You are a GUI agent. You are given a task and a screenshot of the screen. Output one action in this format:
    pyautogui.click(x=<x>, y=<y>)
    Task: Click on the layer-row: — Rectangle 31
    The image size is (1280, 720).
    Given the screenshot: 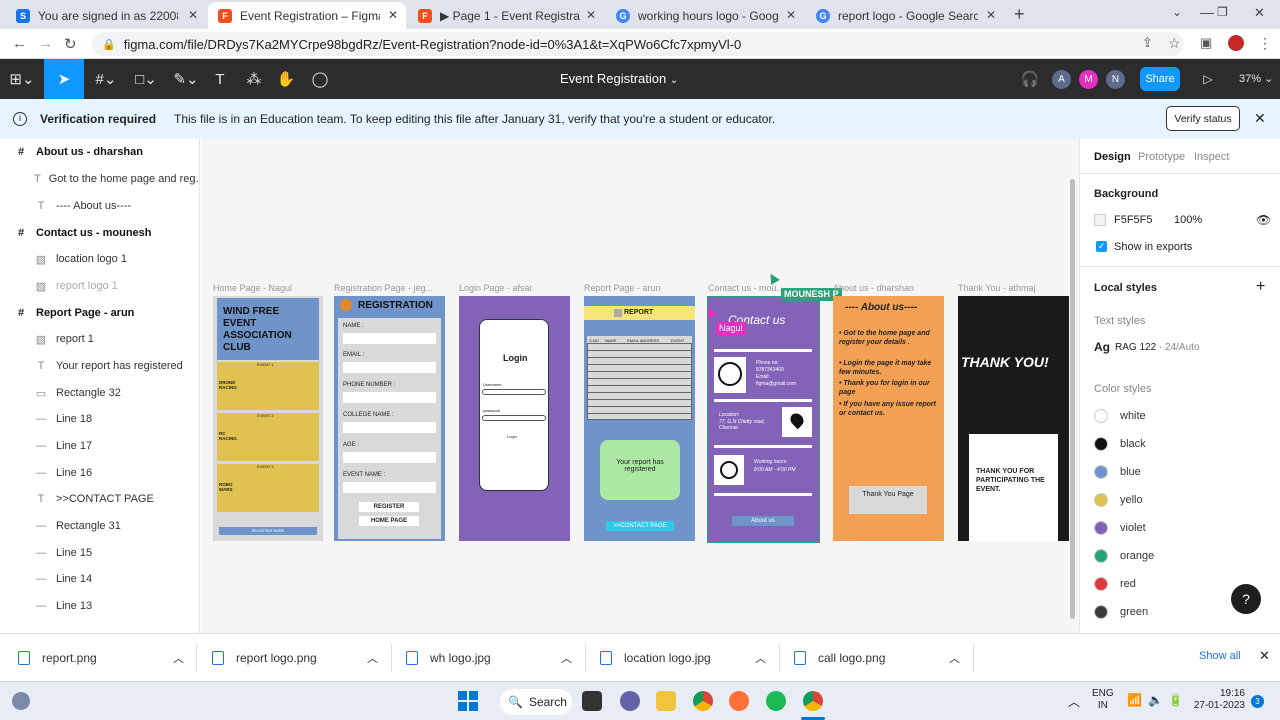 What is the action you would take?
    pyautogui.click(x=99, y=526)
    